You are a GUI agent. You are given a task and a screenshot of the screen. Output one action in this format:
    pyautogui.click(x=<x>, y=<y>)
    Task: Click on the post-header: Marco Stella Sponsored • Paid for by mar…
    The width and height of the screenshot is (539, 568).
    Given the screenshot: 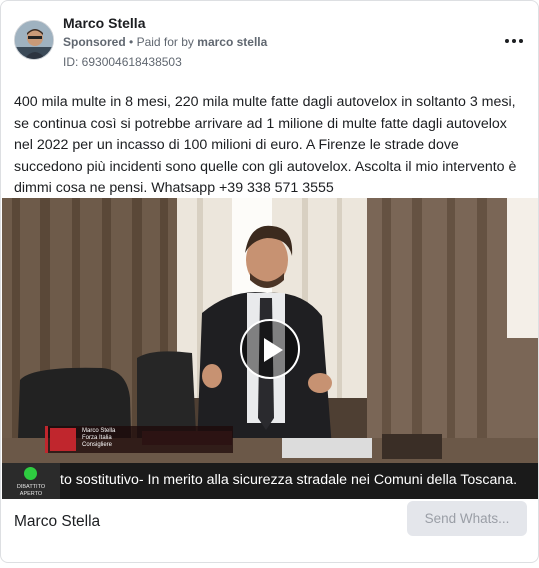 What is the action you would take?
    pyautogui.click(x=270, y=42)
    